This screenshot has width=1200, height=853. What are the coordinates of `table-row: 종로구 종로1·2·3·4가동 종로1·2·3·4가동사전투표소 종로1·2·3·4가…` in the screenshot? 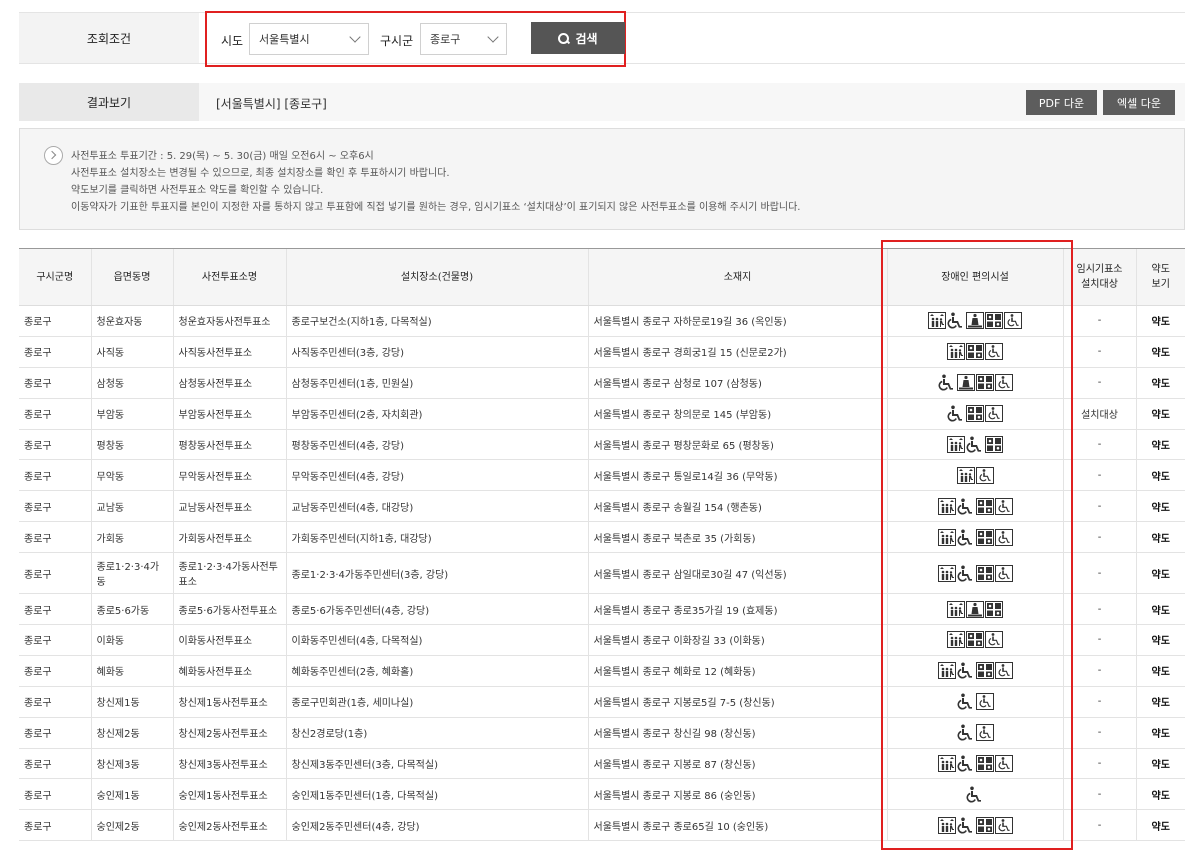 It's located at (602, 573).